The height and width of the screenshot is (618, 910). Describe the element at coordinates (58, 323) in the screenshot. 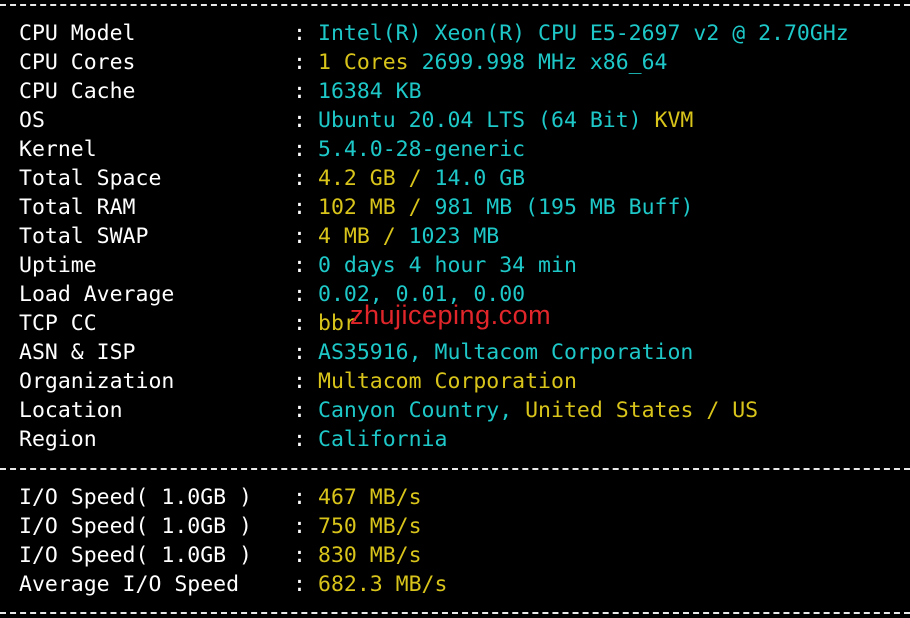

I see `row-label: TCP CC` at that location.